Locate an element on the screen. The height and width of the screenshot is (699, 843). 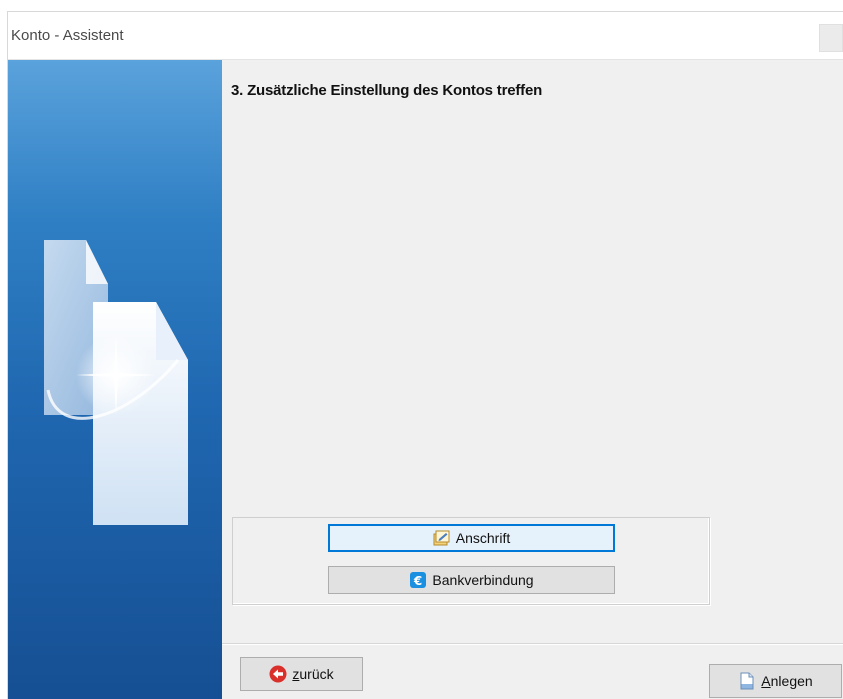
back-label-rest: urück is located at coordinates (316, 674).